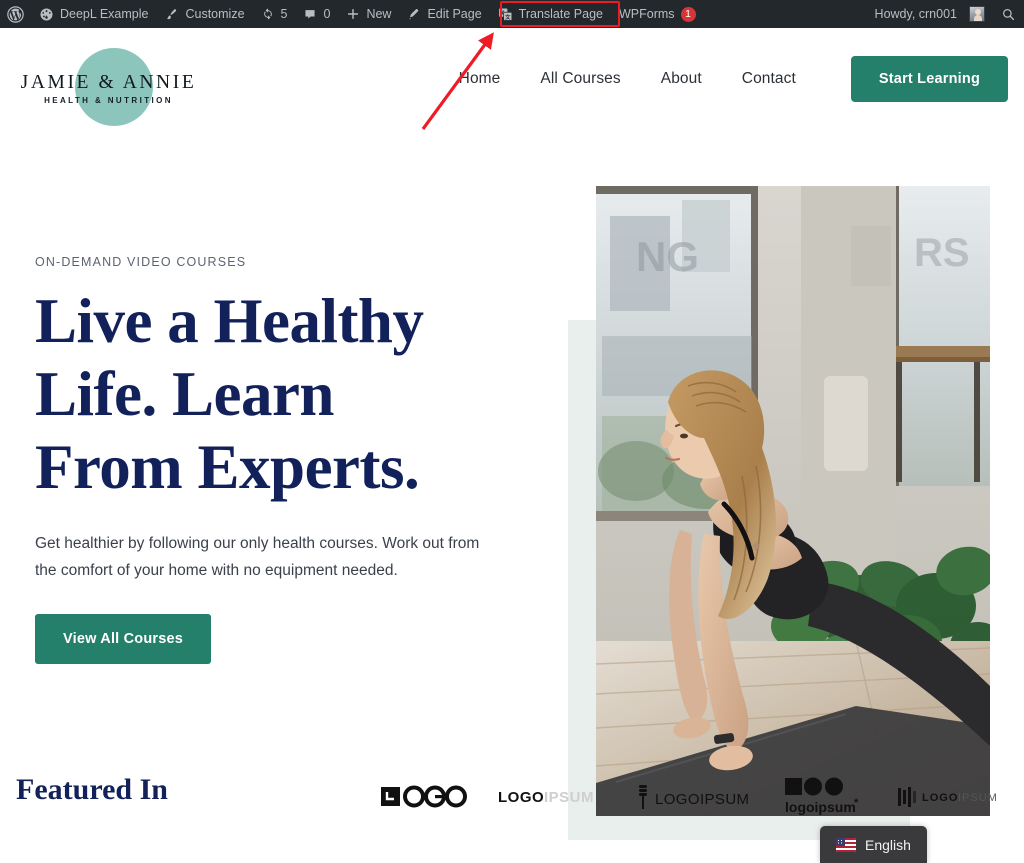  I want to click on logo-tagline-text: HEALTH & NUTRITION, so click(108, 100).